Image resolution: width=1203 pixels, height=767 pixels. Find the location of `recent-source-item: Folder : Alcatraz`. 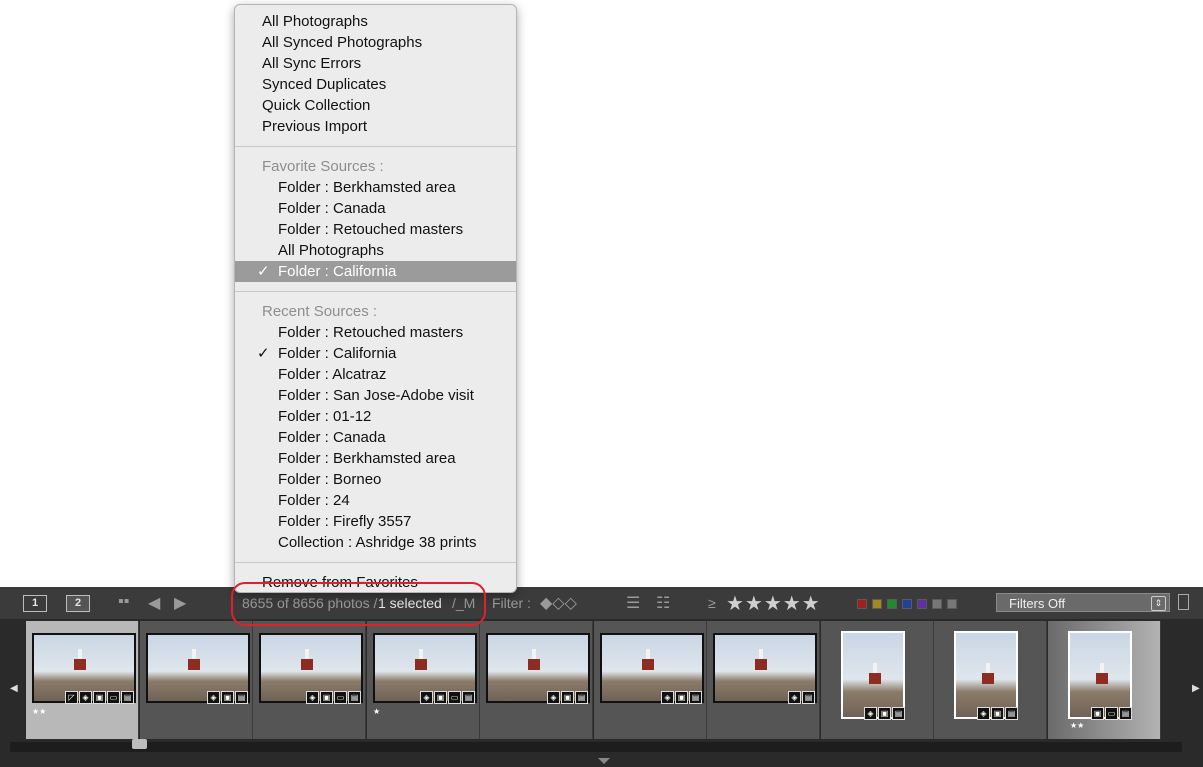

recent-source-item: Folder : Alcatraz is located at coordinates (375, 374).